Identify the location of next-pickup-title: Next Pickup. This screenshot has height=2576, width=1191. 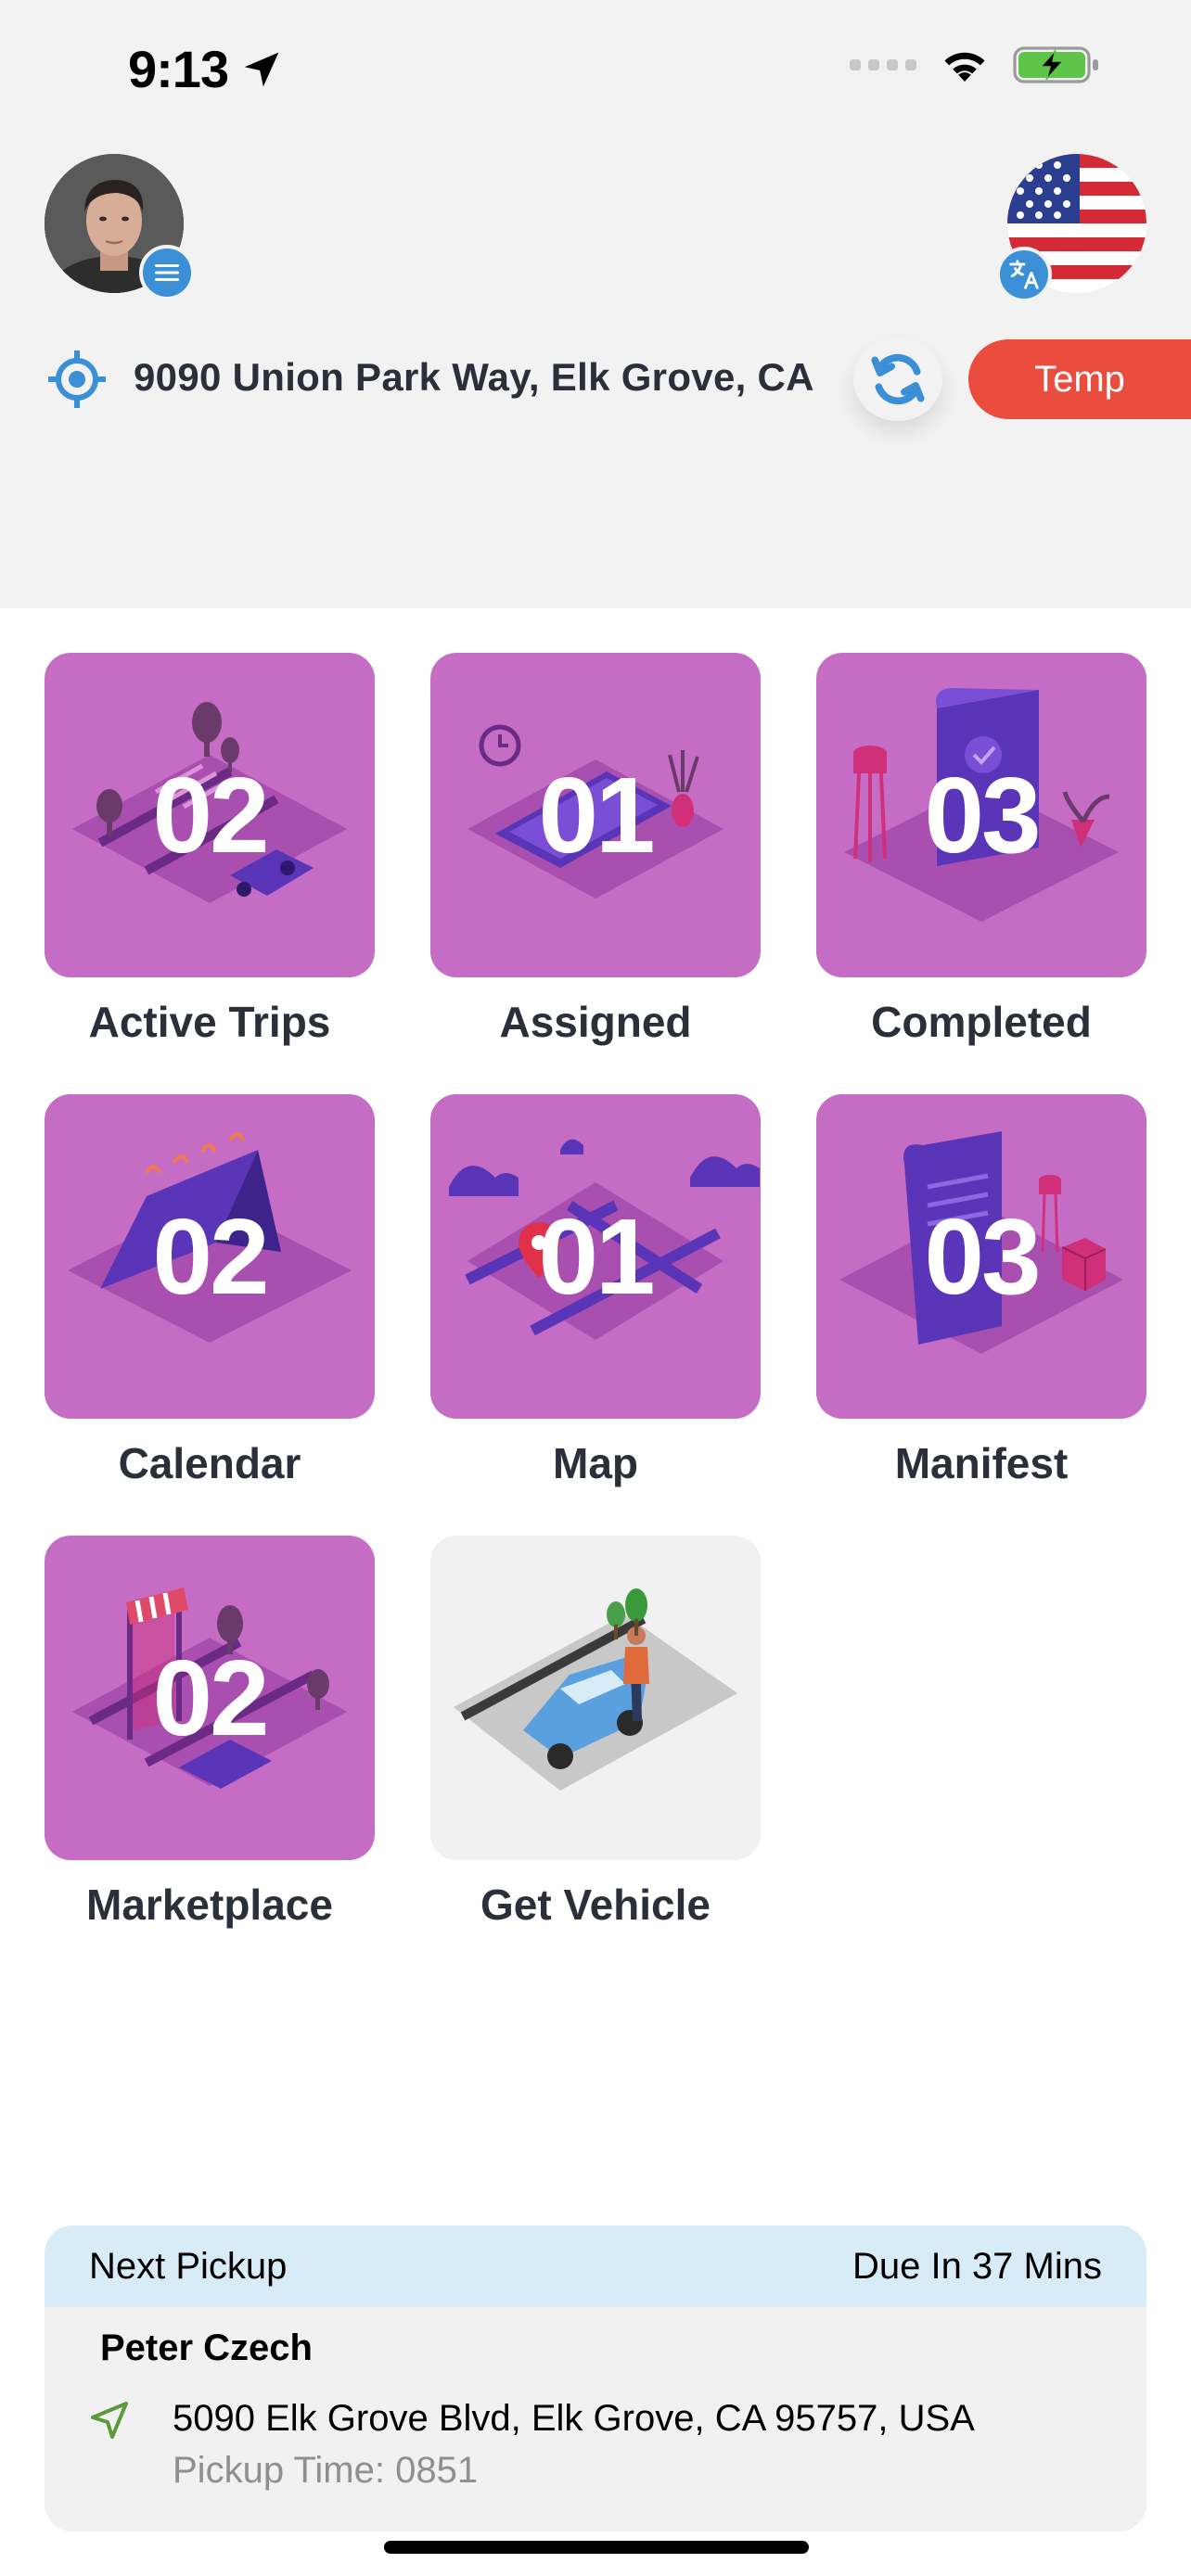
(188, 2266).